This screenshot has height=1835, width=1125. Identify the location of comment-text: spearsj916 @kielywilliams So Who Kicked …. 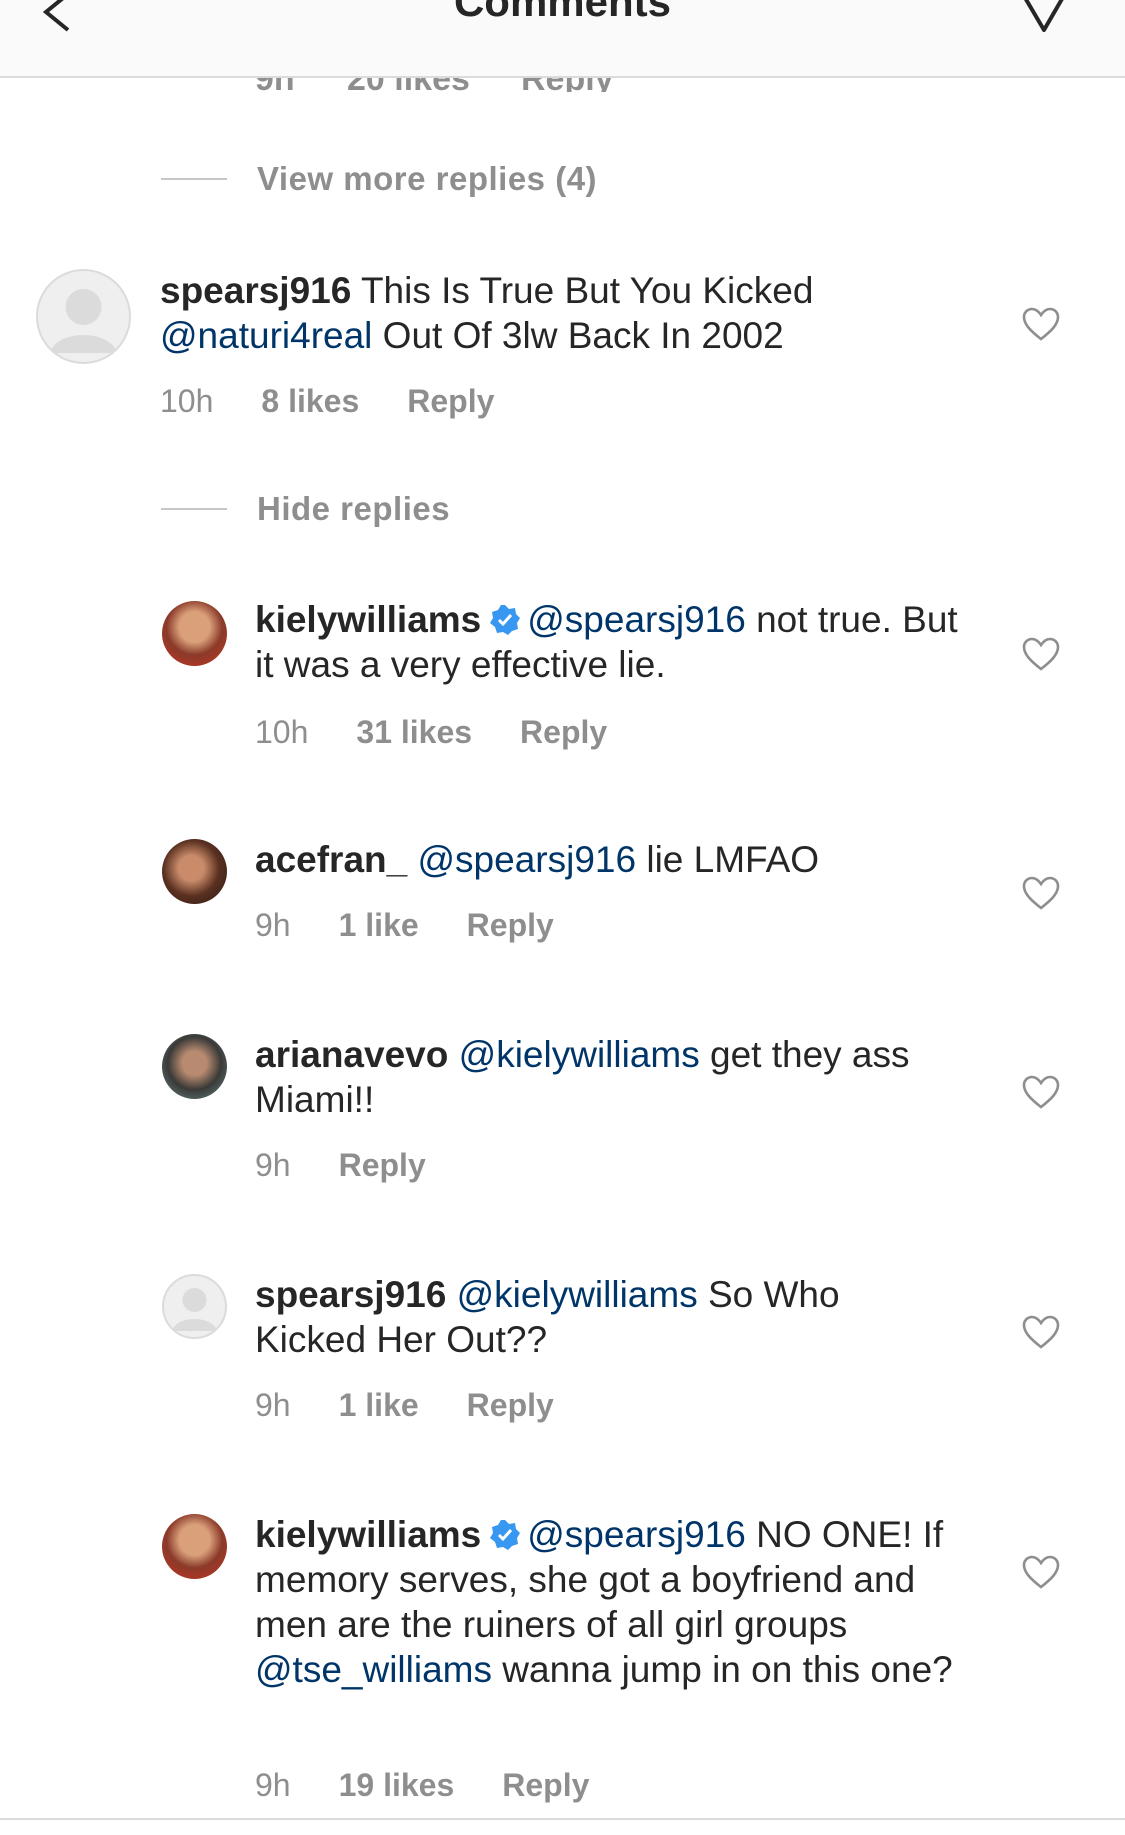
(605, 1317).